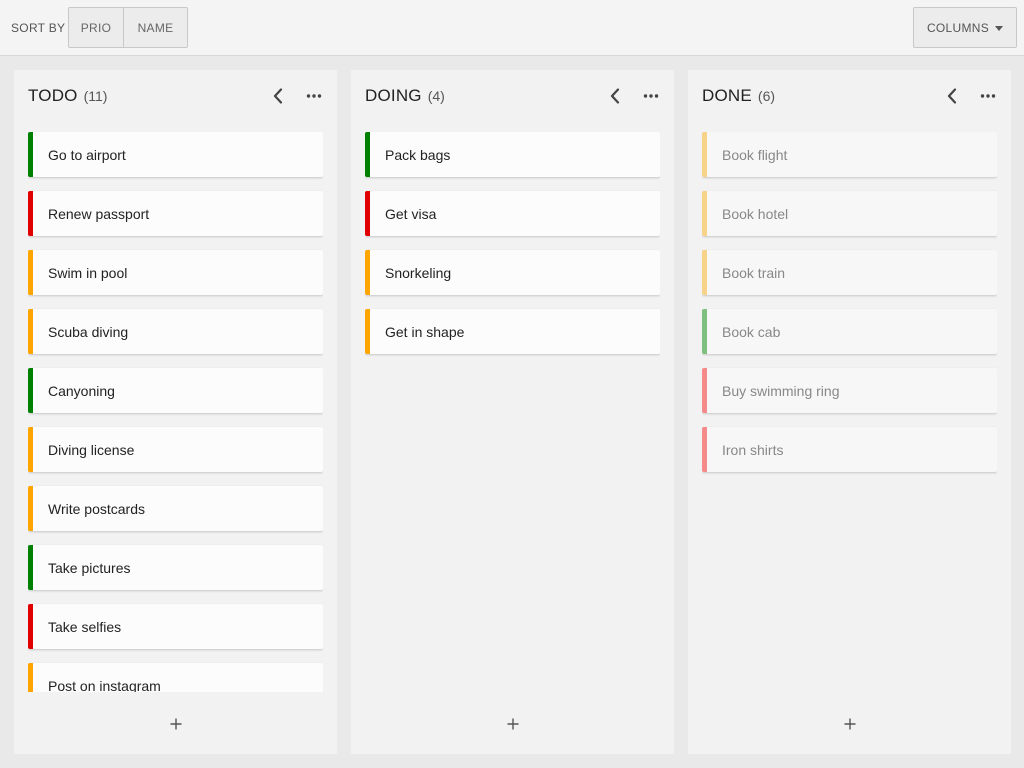 Image resolution: width=1024 pixels, height=768 pixels. What do you see at coordinates (175, 626) in the screenshot?
I see `task-card: Take selfies` at bounding box center [175, 626].